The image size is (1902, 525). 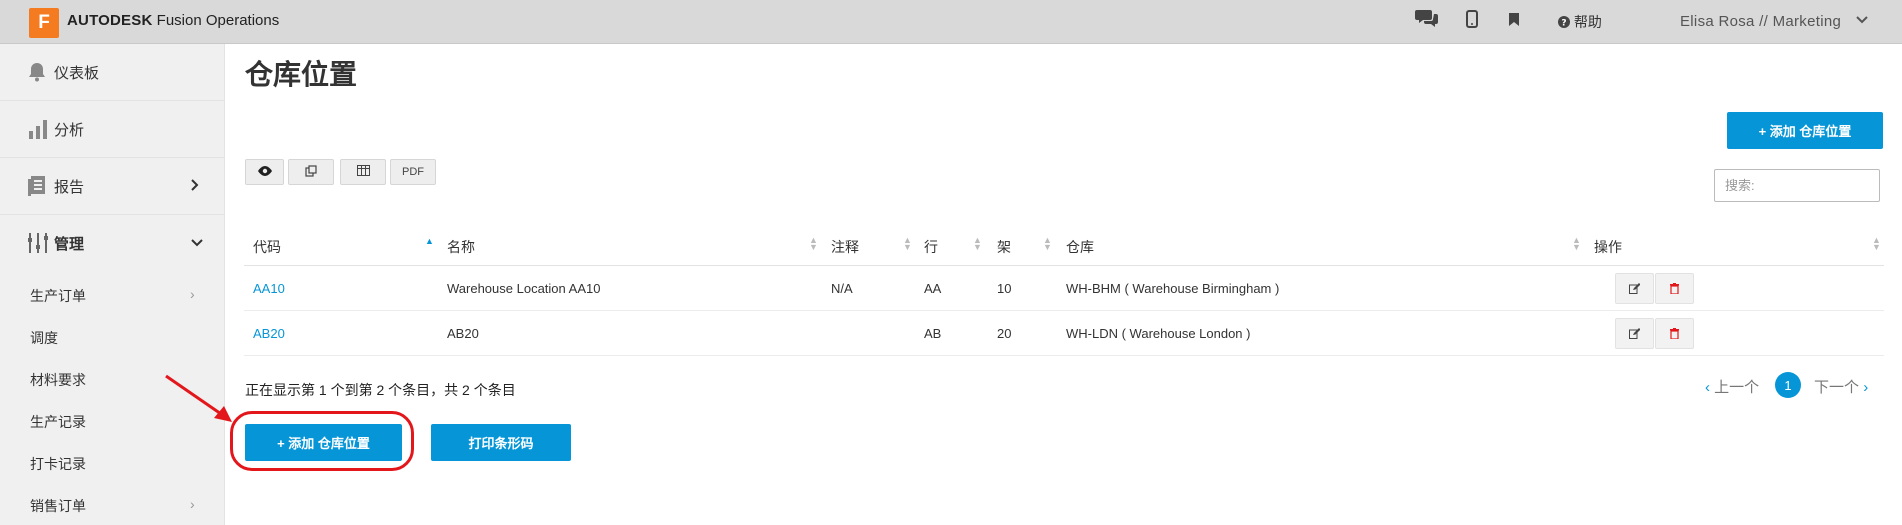 I want to click on user-label: Elisa Rosa // Marketing, so click(x=1761, y=21).